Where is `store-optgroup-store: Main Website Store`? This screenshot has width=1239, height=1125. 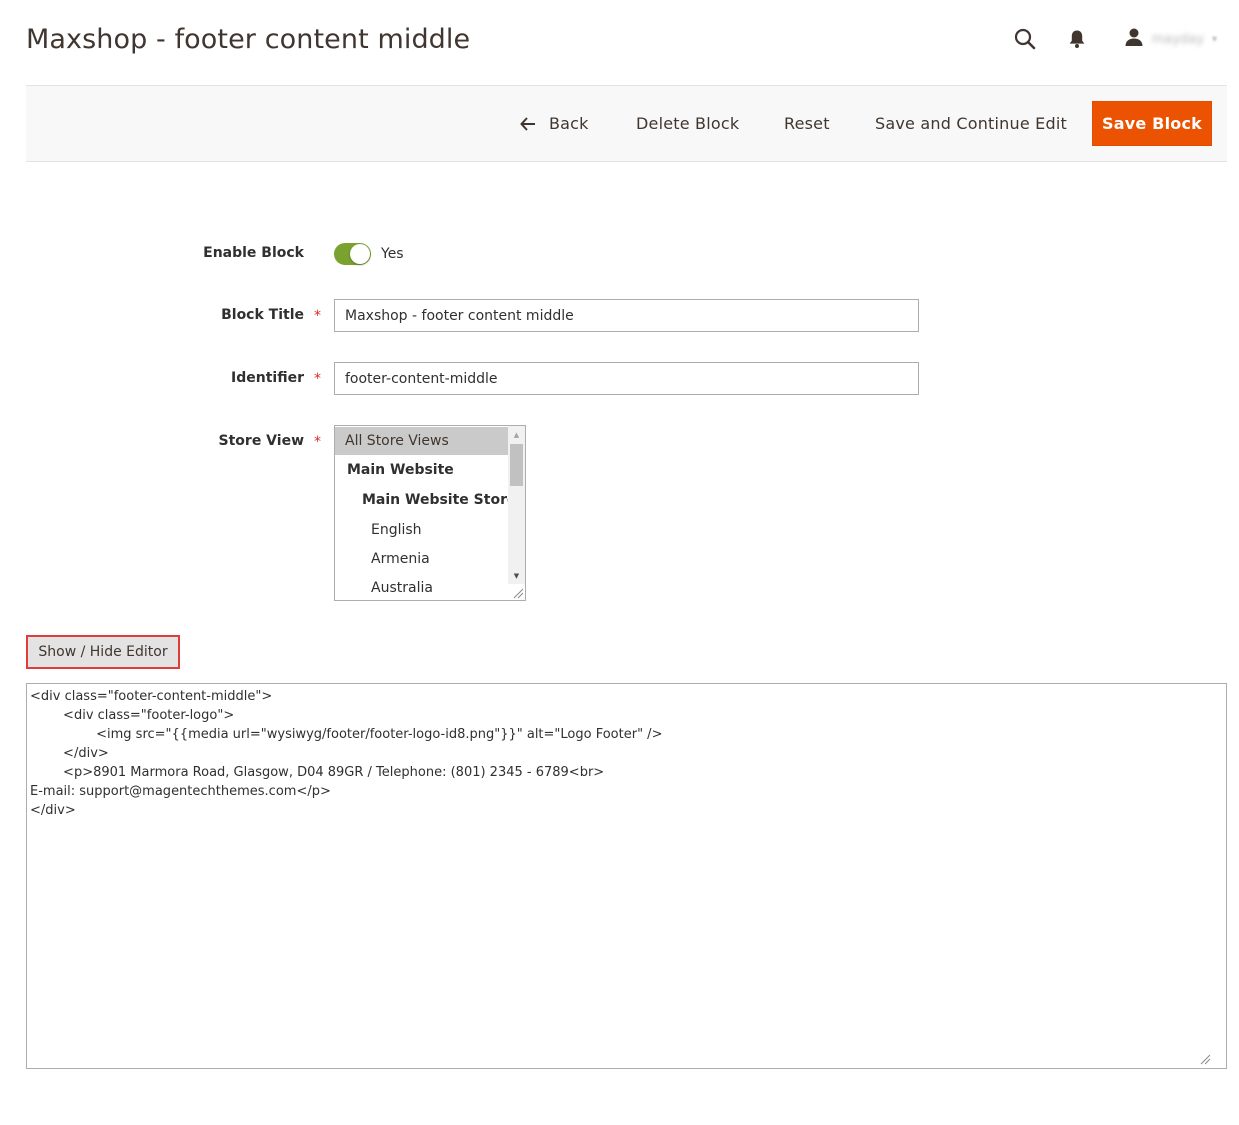
store-optgroup-store: Main Website Store is located at coordinates (439, 500).